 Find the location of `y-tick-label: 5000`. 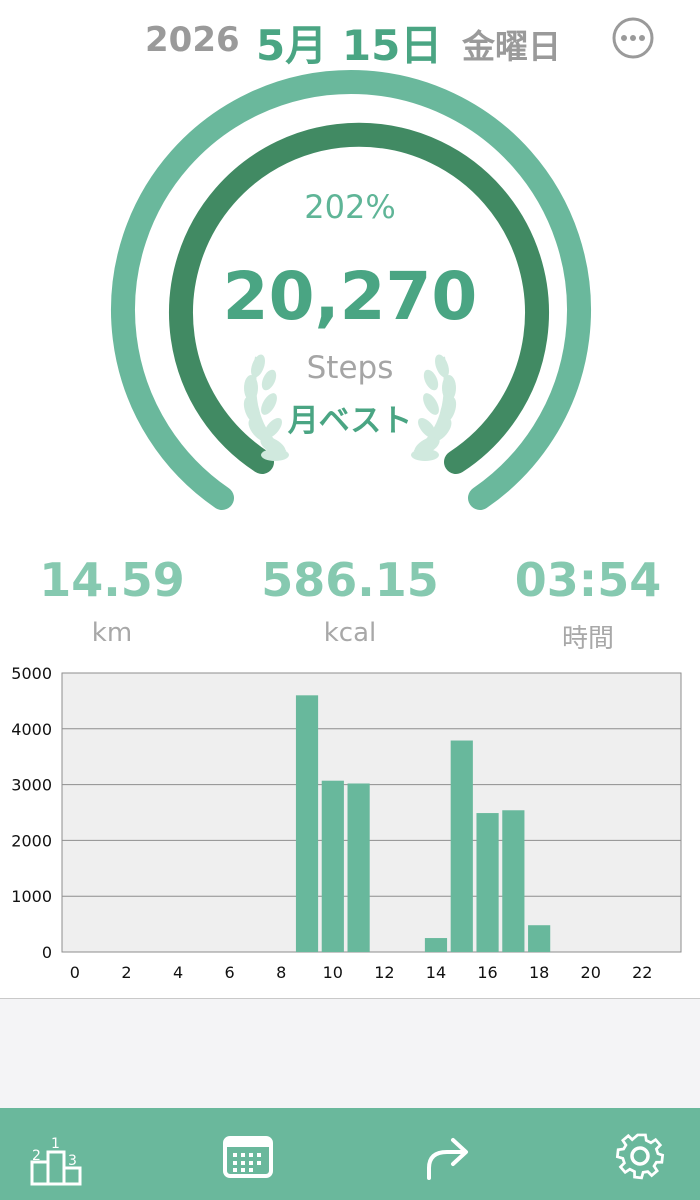

y-tick-label: 5000 is located at coordinates (31, 673).